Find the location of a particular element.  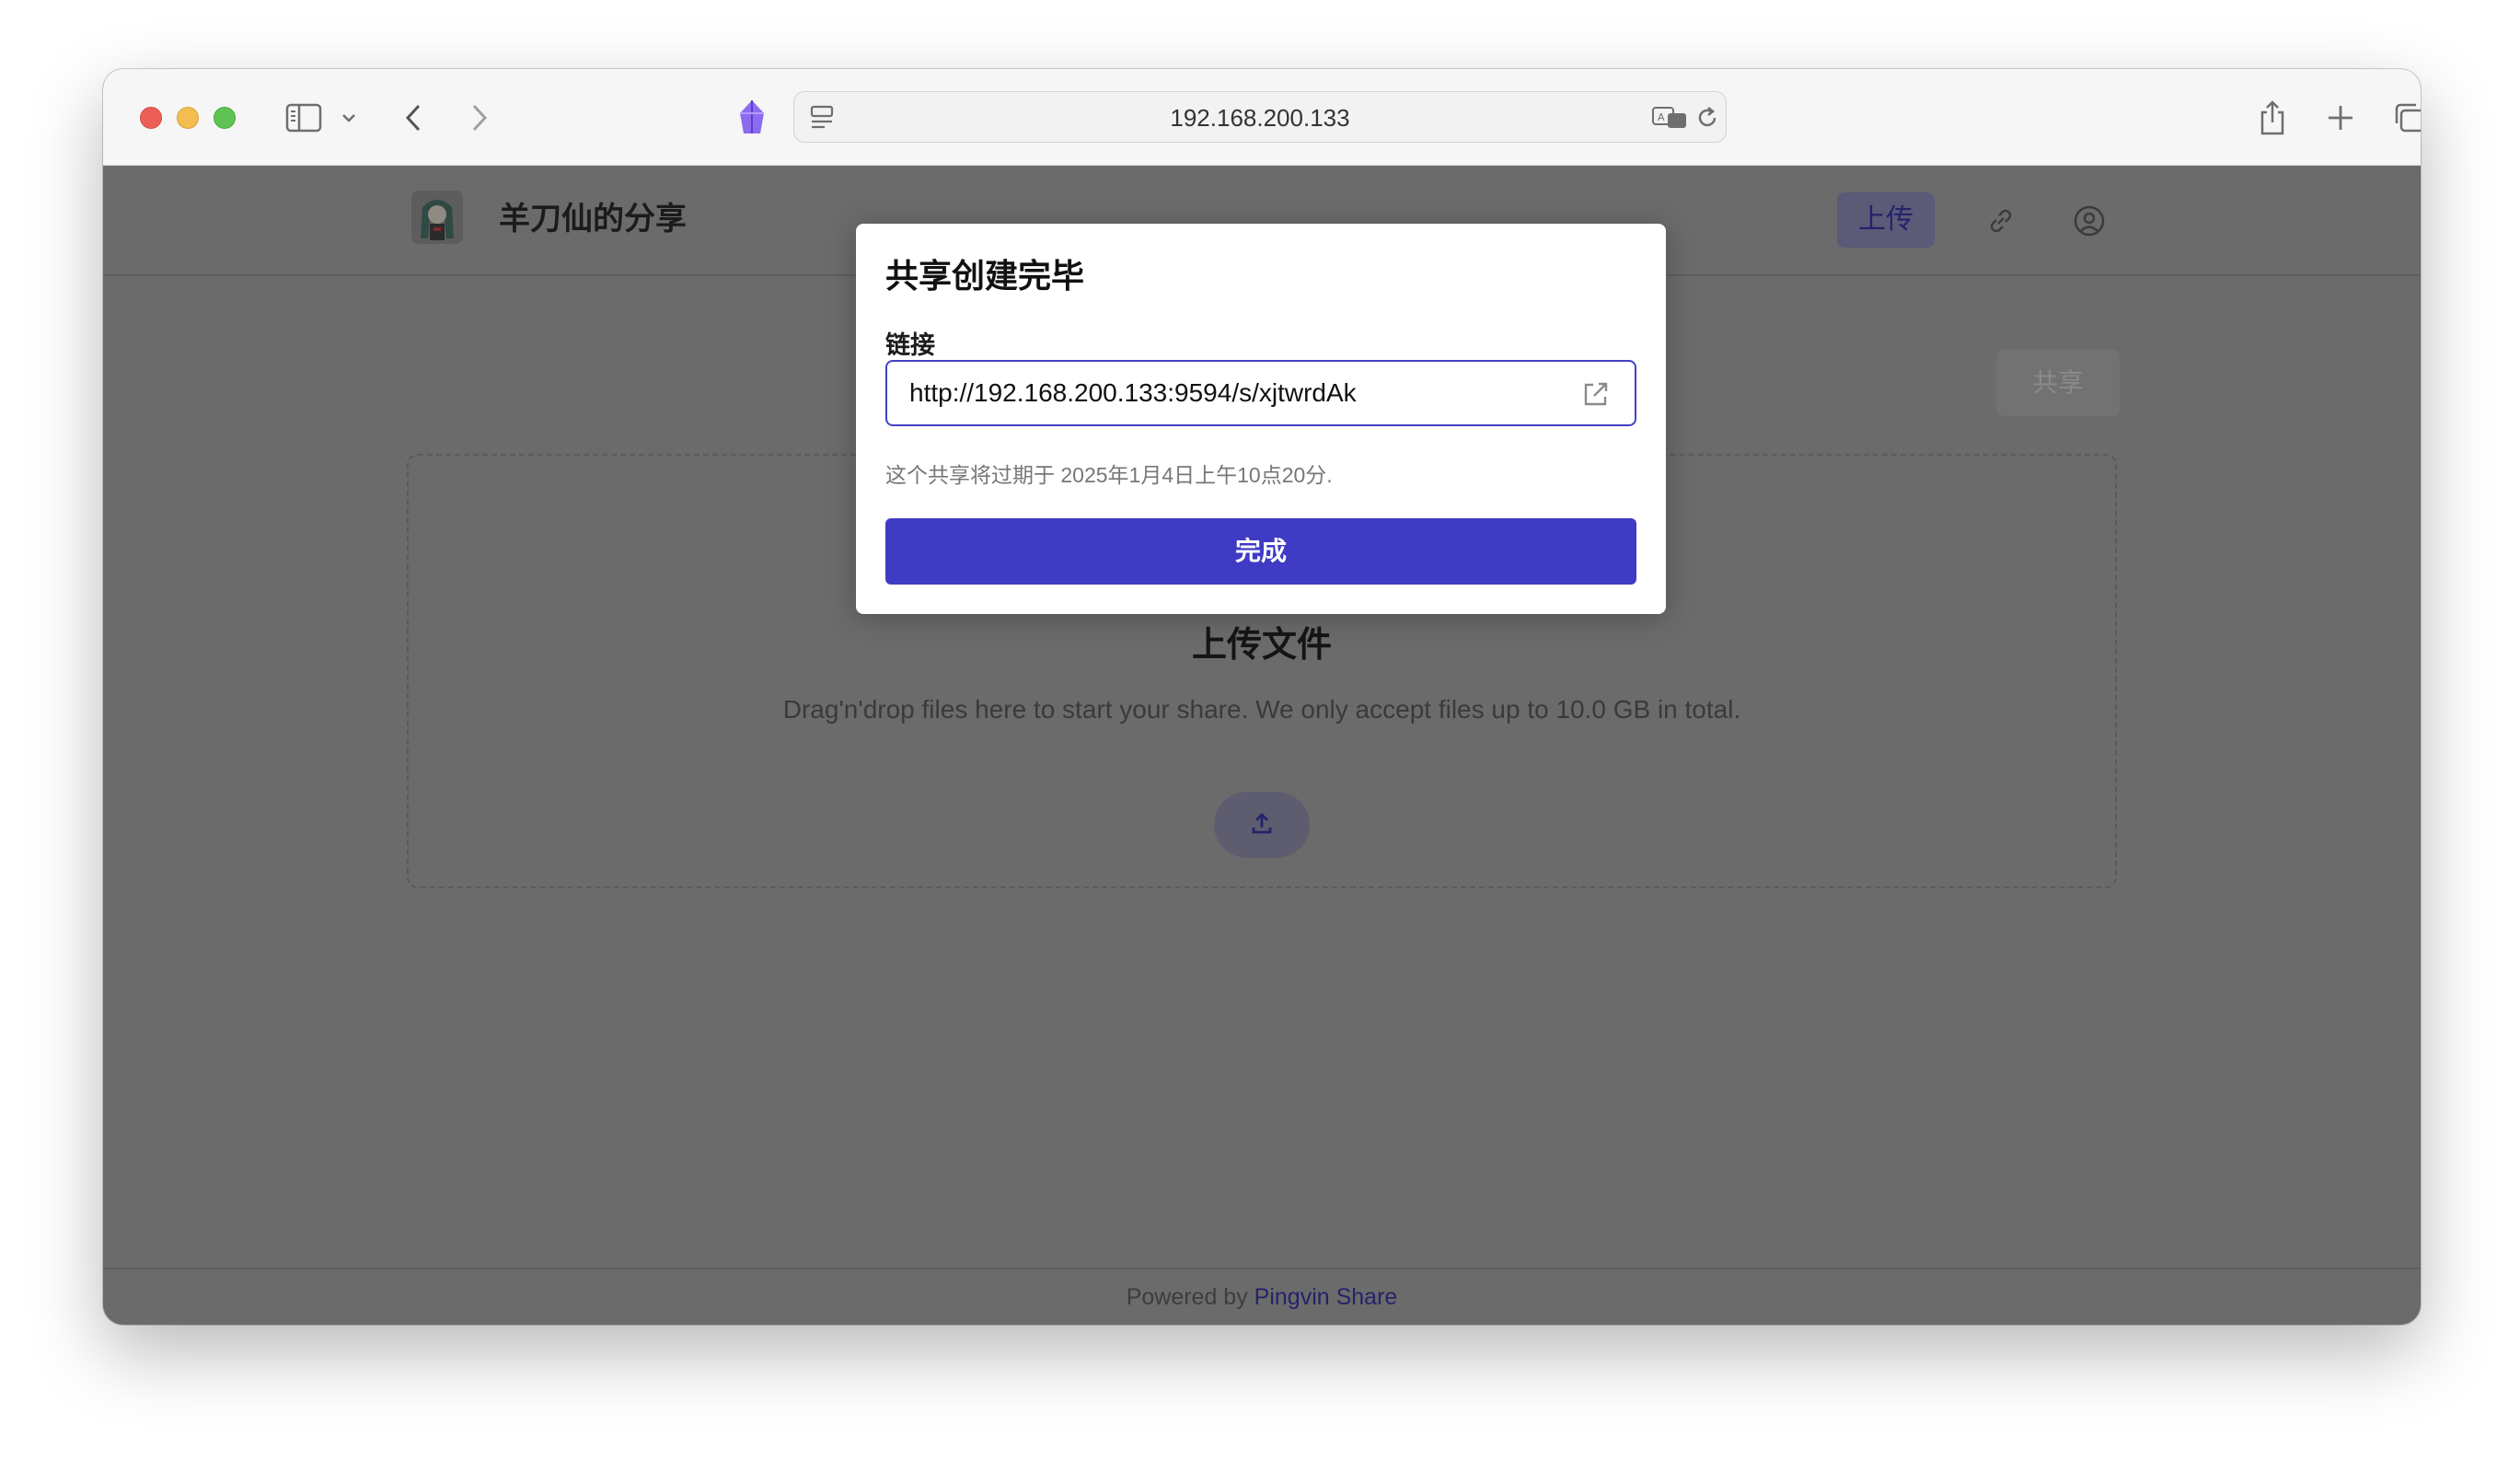

footer-pingvin-link: Pingvin Share is located at coordinates (1326, 1297).